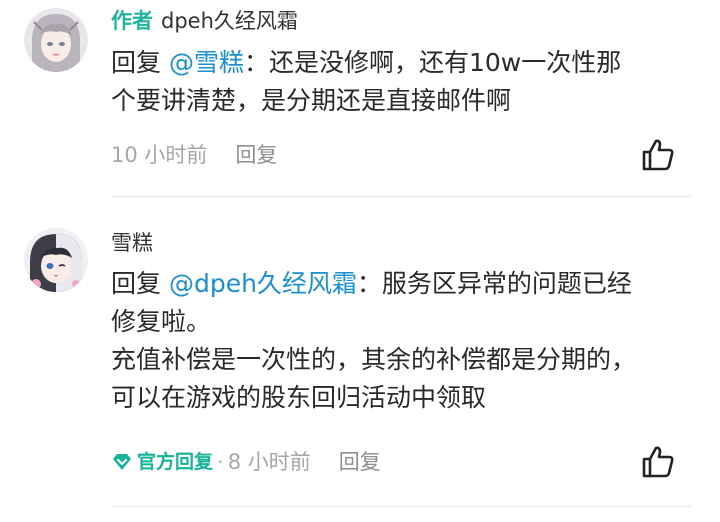  I want to click on comment-meta: 官方回复 · 8 小时前 回复, so click(246, 462).